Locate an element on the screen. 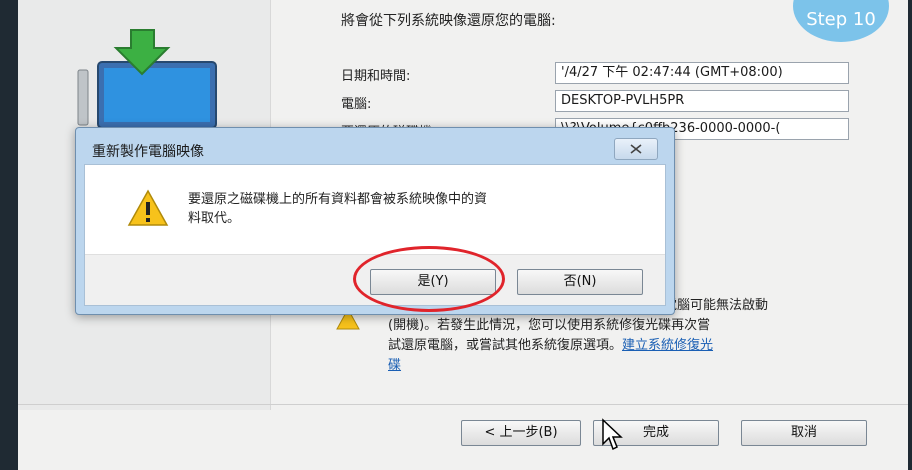  highlight-circle is located at coordinates (429, 279).